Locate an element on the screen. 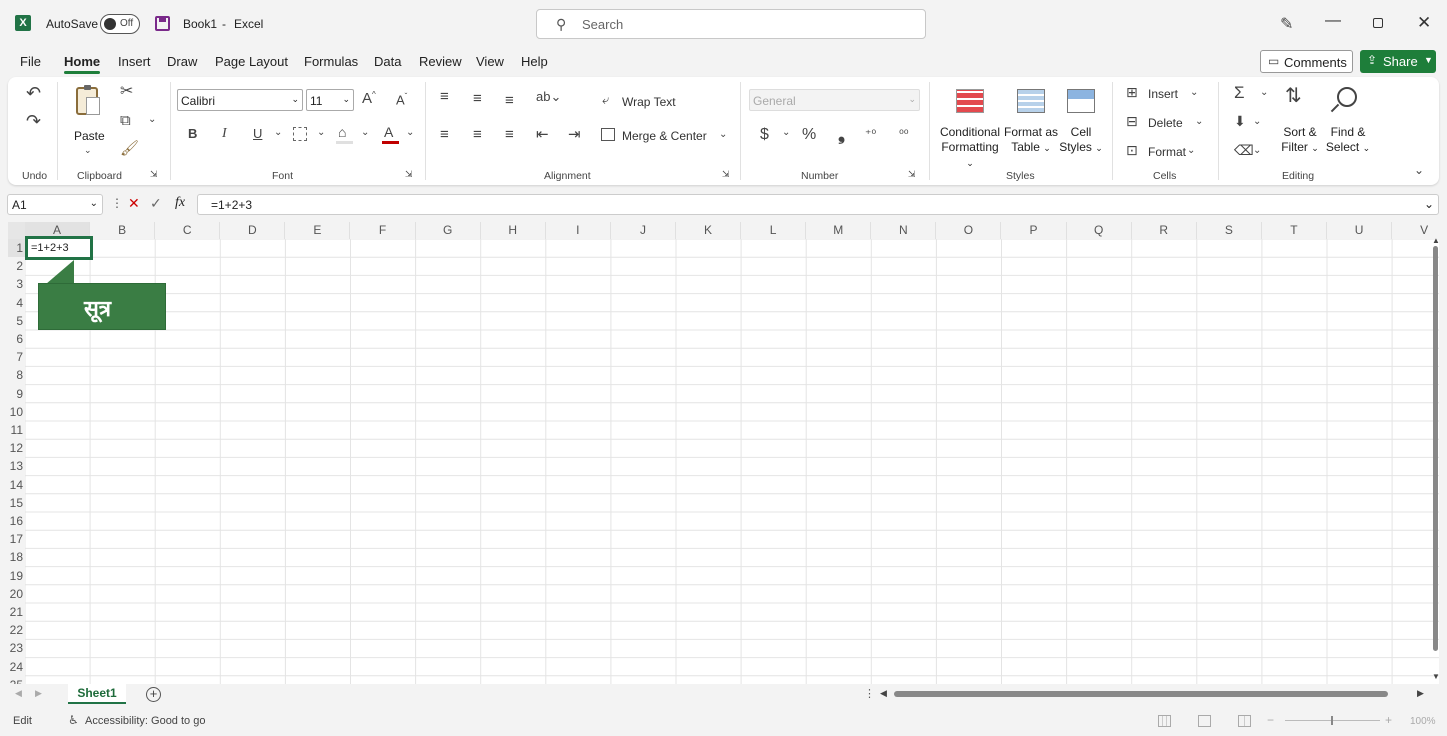 The image size is (1447, 736). column-header-p: P is located at coordinates (1034, 230).